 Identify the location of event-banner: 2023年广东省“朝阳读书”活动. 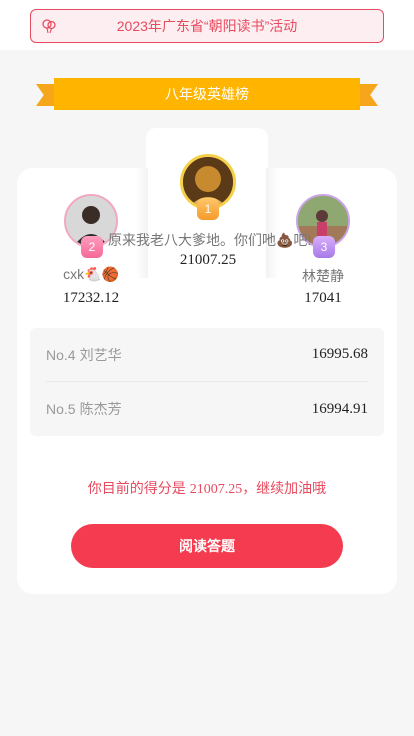
(207, 26).